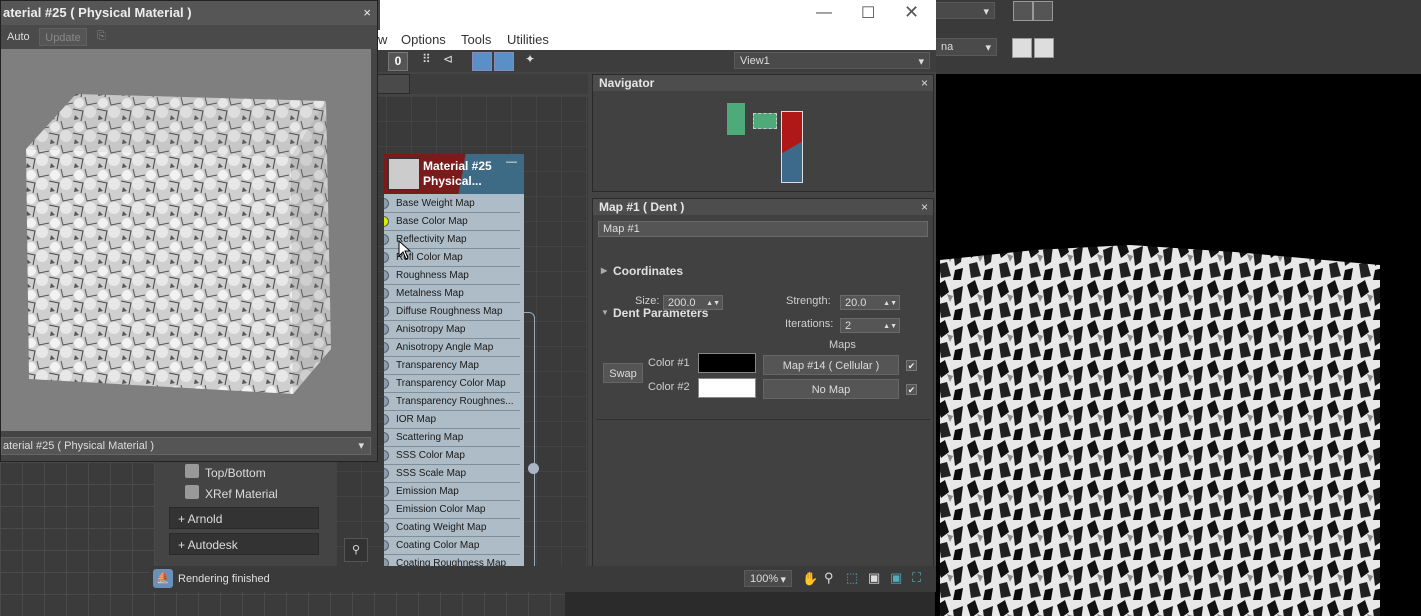 The image size is (1421, 616). What do you see at coordinates (824, 13) in the screenshot?
I see `minimize-icon: —` at bounding box center [824, 13].